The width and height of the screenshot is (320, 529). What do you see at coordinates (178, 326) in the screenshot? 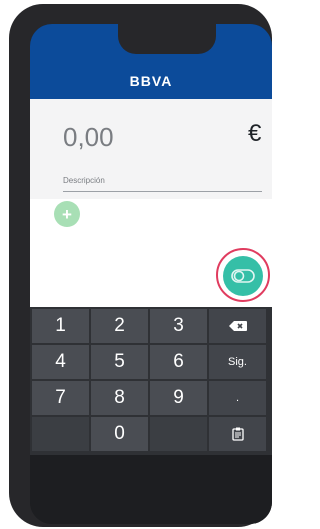
I see `key-3: 3` at bounding box center [178, 326].